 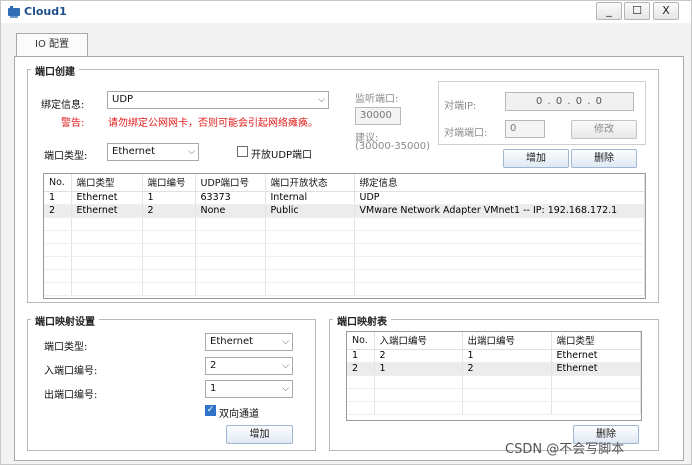 What do you see at coordinates (66, 347) in the screenshot?
I see `mapping-port-type-label: 端口类型:` at bounding box center [66, 347].